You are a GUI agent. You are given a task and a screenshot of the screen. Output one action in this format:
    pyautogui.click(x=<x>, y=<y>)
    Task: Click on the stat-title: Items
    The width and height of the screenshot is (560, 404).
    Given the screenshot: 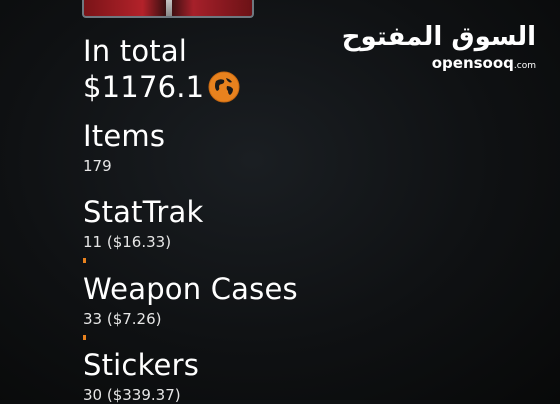 What is the action you would take?
    pyautogui.click(x=124, y=136)
    